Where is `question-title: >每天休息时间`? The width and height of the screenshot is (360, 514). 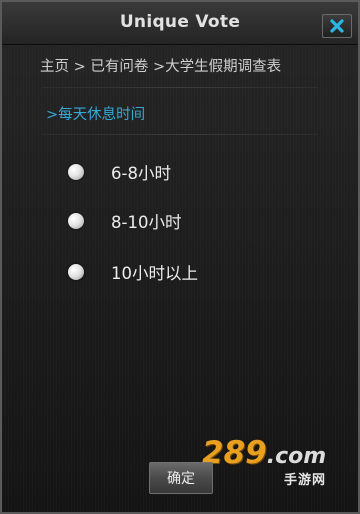
question-title: >每天休息时间 is located at coordinates (96, 115).